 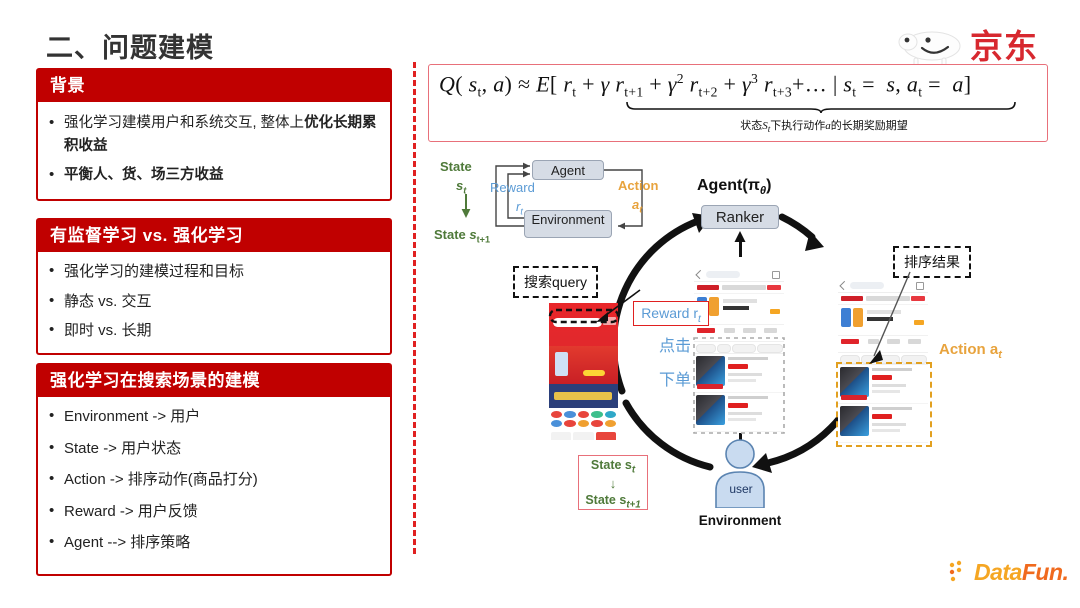 I want to click on mdp-agent-box: Agent, so click(x=568, y=170).